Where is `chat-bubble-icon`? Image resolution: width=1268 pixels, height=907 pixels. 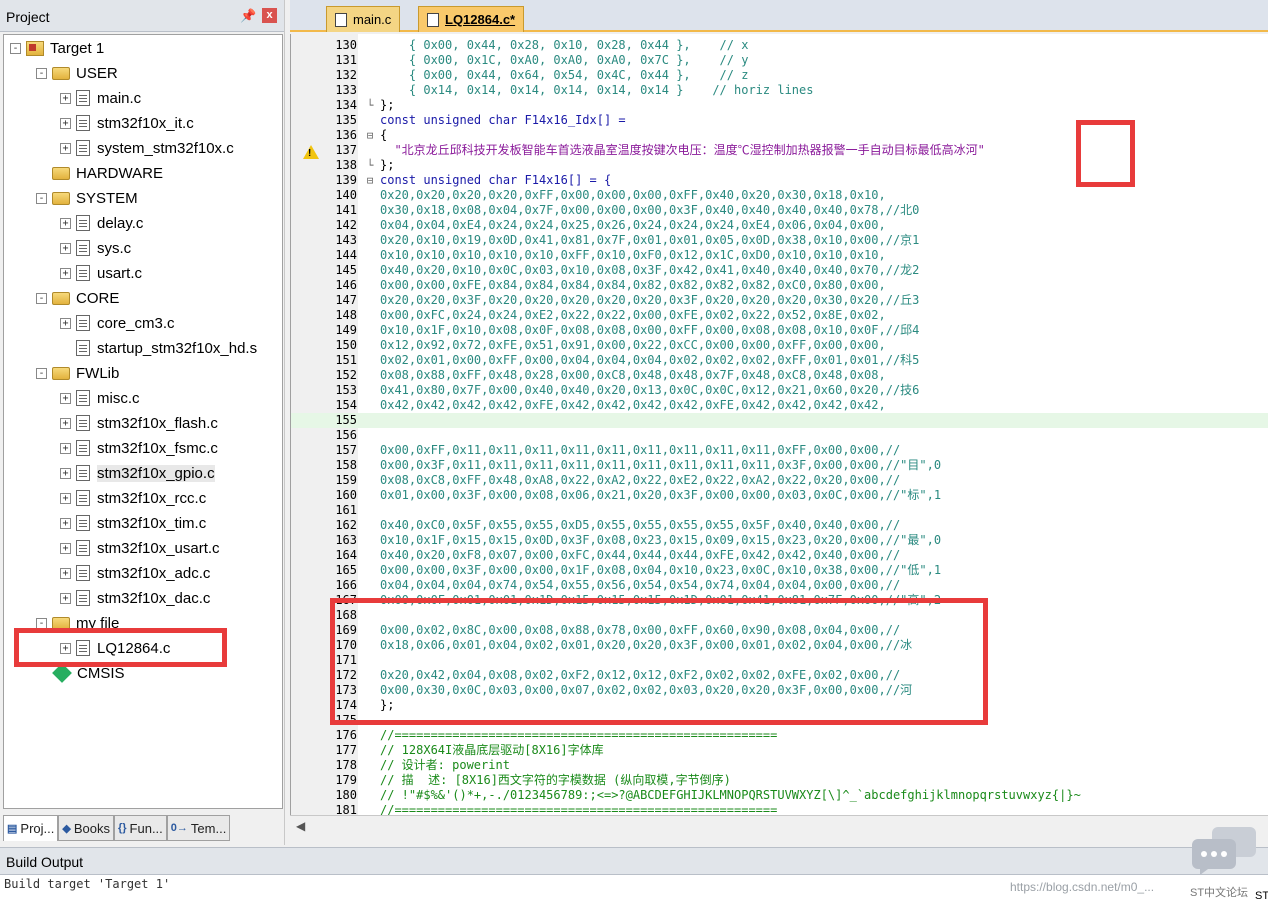
chat-bubble-icon is located at coordinates (1224, 851).